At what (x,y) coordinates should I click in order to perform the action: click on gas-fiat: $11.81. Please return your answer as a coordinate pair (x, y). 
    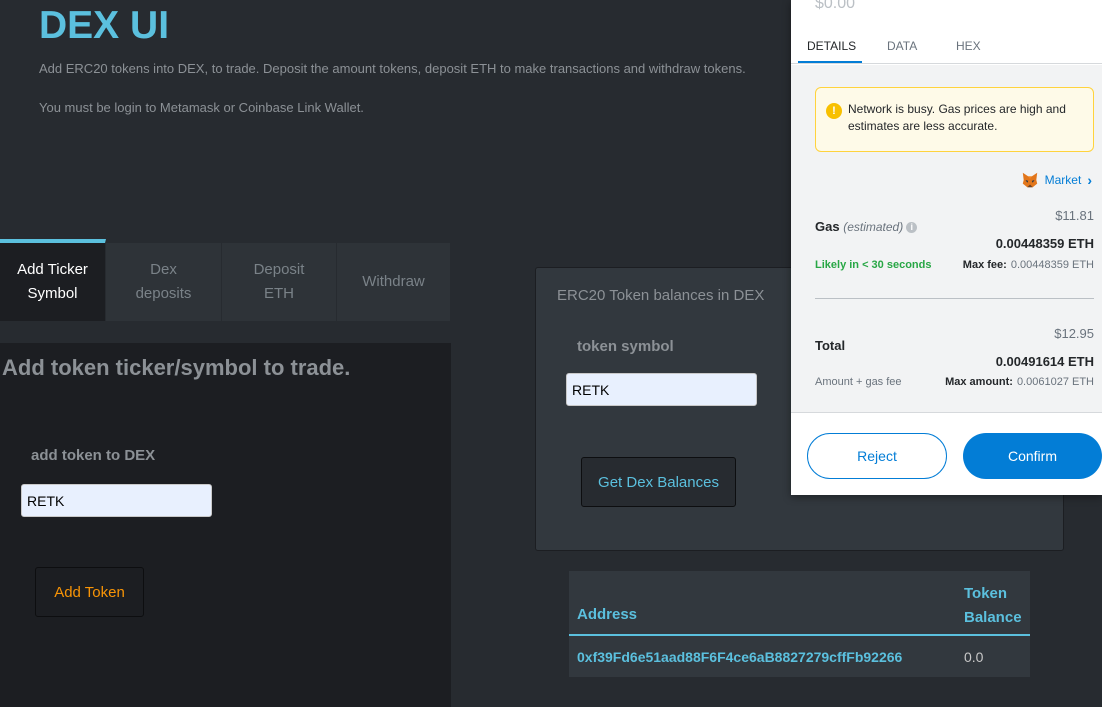
    Looking at the image, I should click on (1074, 215).